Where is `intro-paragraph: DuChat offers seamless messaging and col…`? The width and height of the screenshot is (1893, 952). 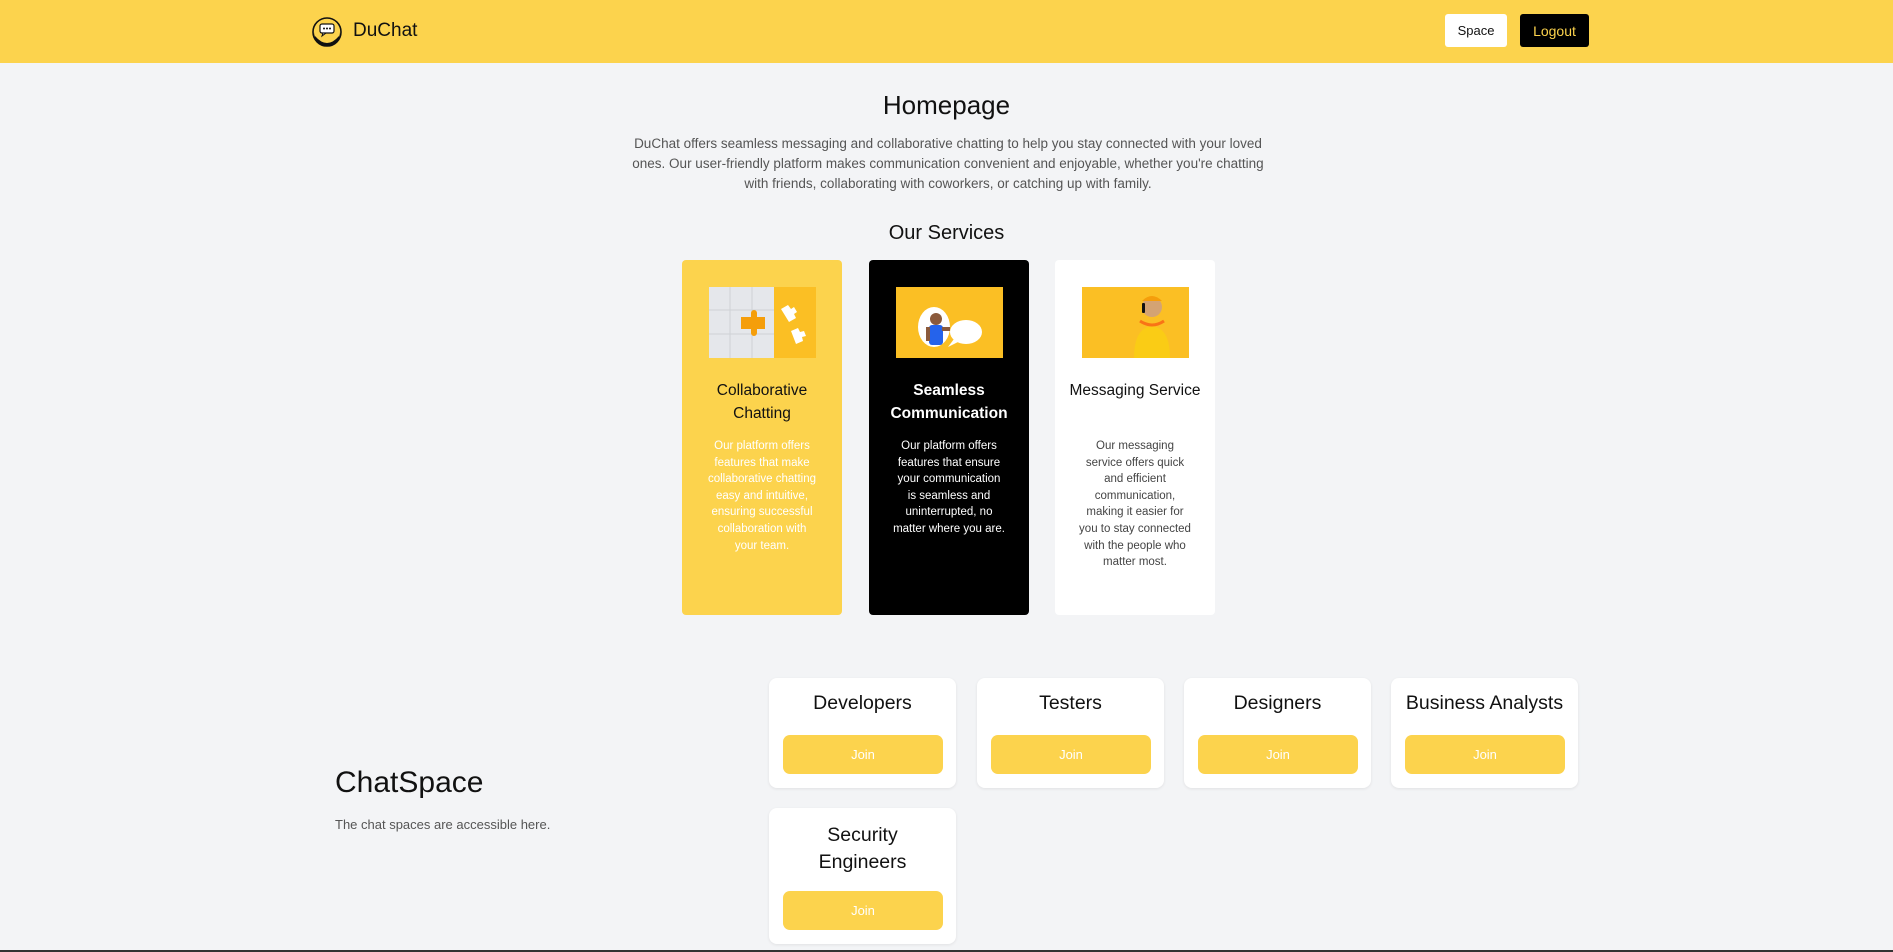
intro-paragraph: DuChat offers seamless messaging and col… is located at coordinates (948, 163).